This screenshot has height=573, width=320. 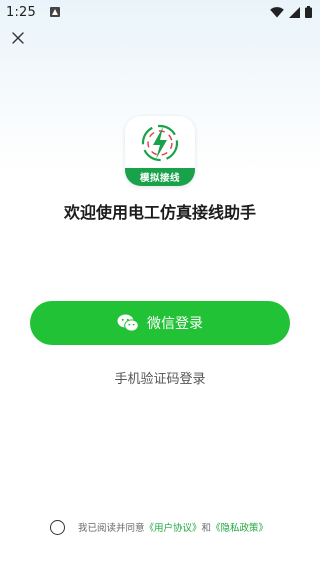 I want to click on battery-icon, so click(x=308, y=12).